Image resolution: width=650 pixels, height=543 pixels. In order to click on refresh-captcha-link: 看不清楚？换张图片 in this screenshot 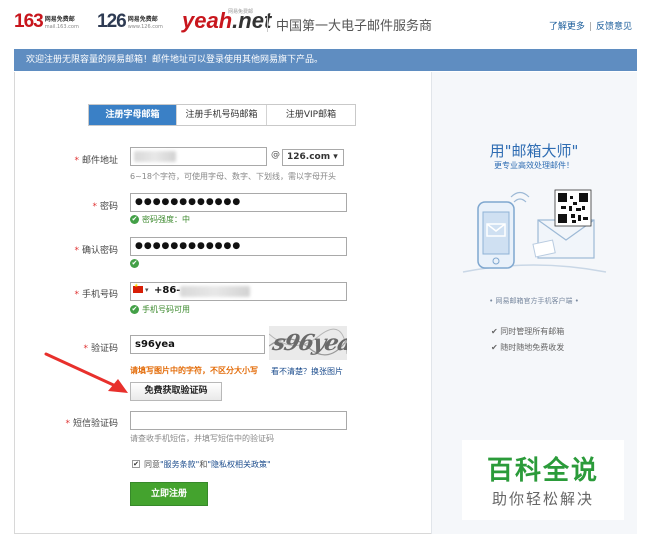, I will do `click(307, 371)`.